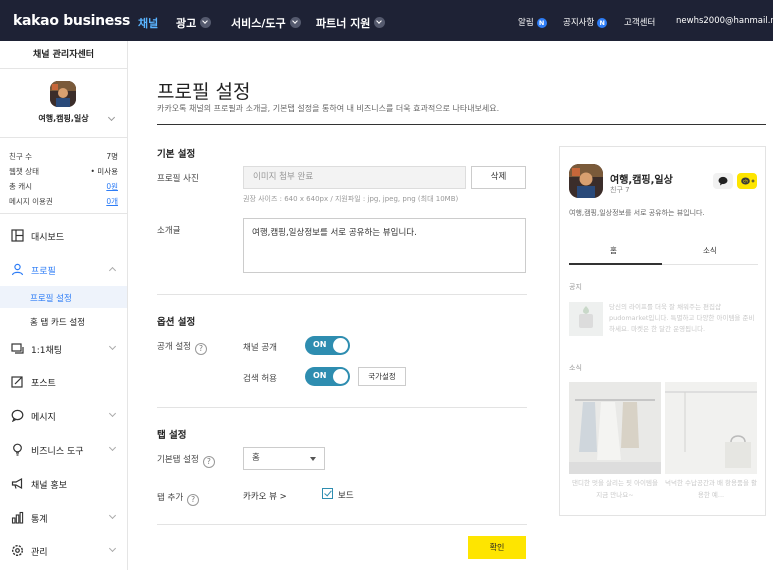 The image size is (773, 570). Describe the element at coordinates (284, 458) in the screenshot. I see `default-tab-select: 홈` at that location.